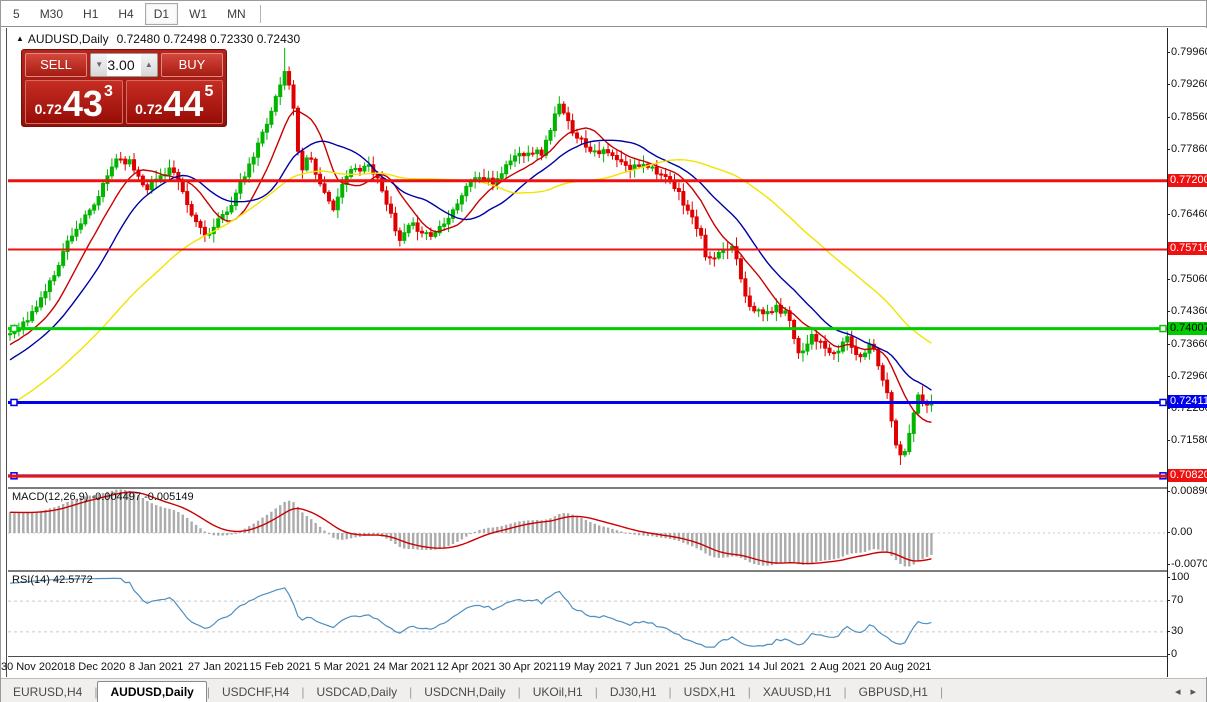 This screenshot has width=1207, height=702. Describe the element at coordinates (1187, 84) in the screenshot. I see `price-tick-label: 0.79260` at that location.